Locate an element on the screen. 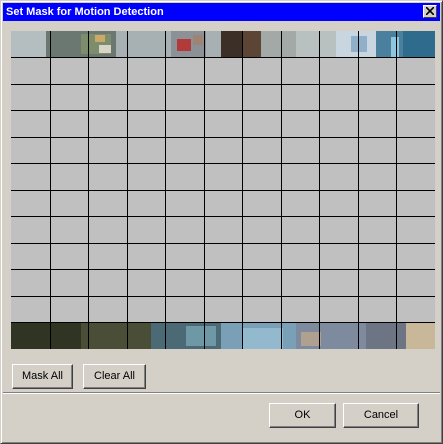  cancel-button: Cancel is located at coordinates (381, 415).